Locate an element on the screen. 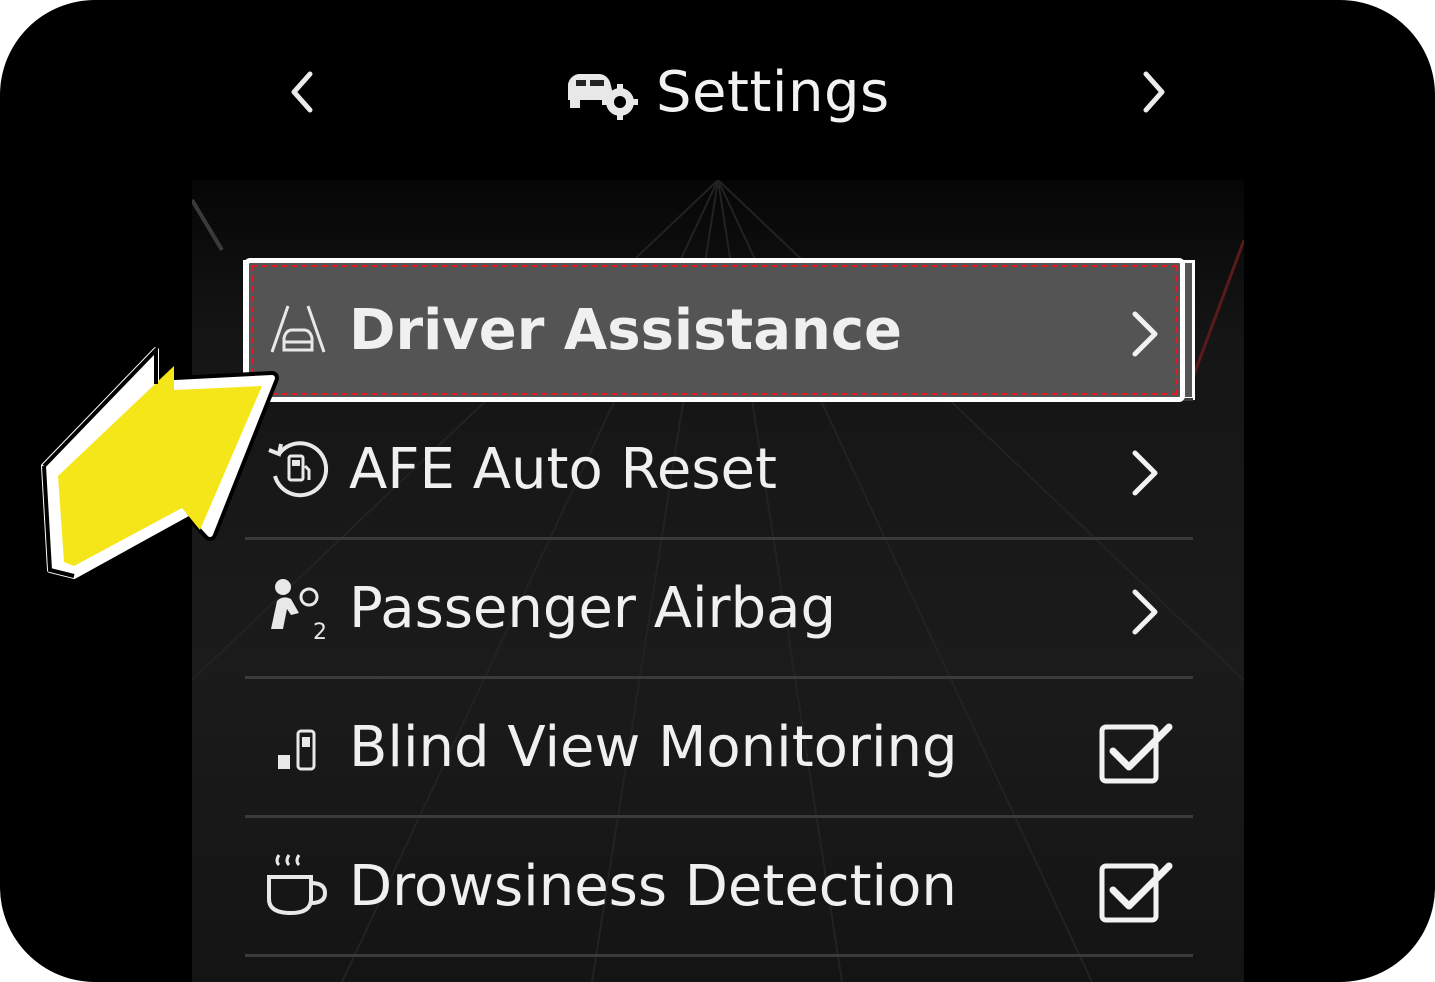 The height and width of the screenshot is (982, 1435). blind-view-icon is located at coordinates (298, 747).